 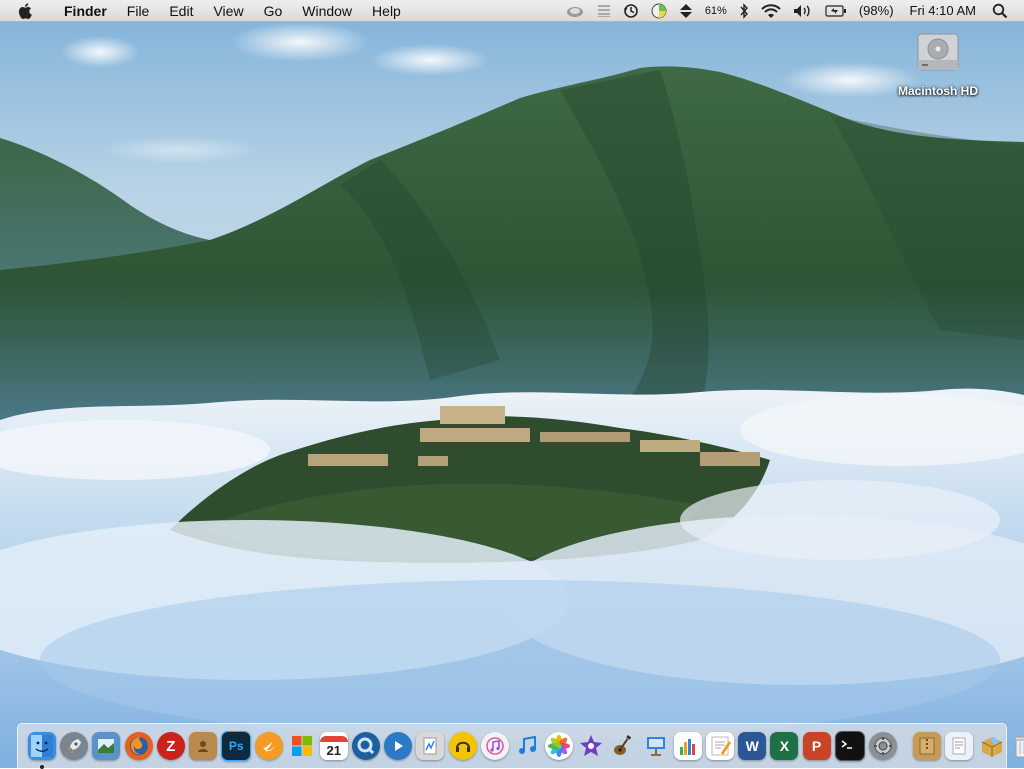 I want to click on cloud-icon, so click(x=575, y=11).